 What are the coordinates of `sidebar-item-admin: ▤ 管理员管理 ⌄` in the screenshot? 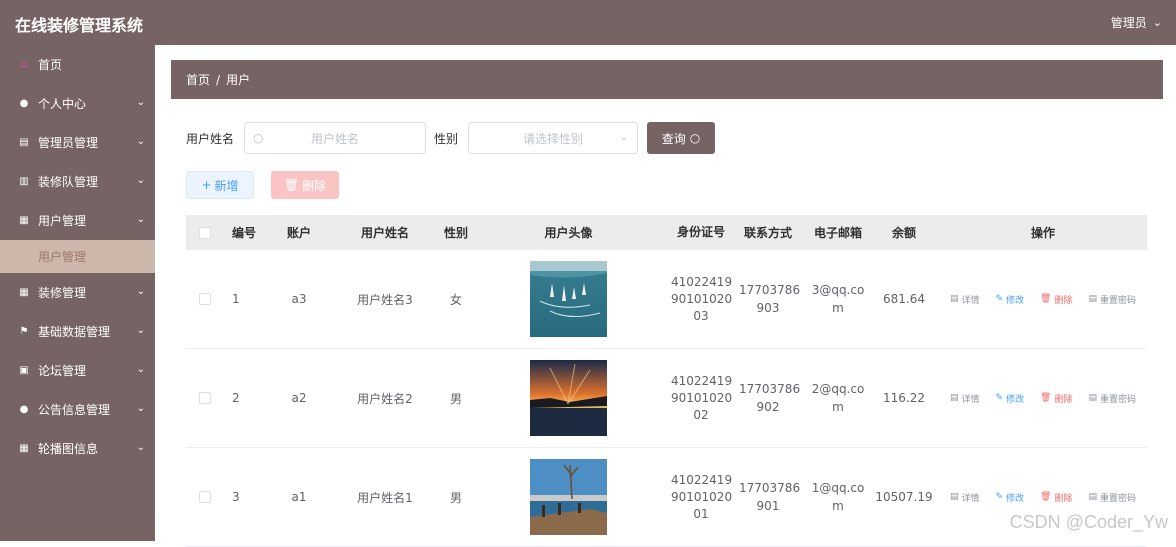 It's located at (77, 142).